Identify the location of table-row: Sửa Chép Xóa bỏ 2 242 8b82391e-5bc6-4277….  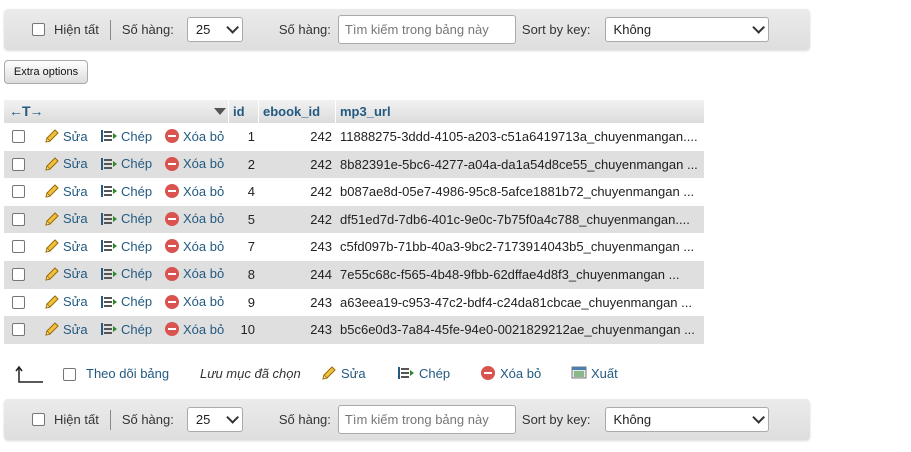
(354, 164).